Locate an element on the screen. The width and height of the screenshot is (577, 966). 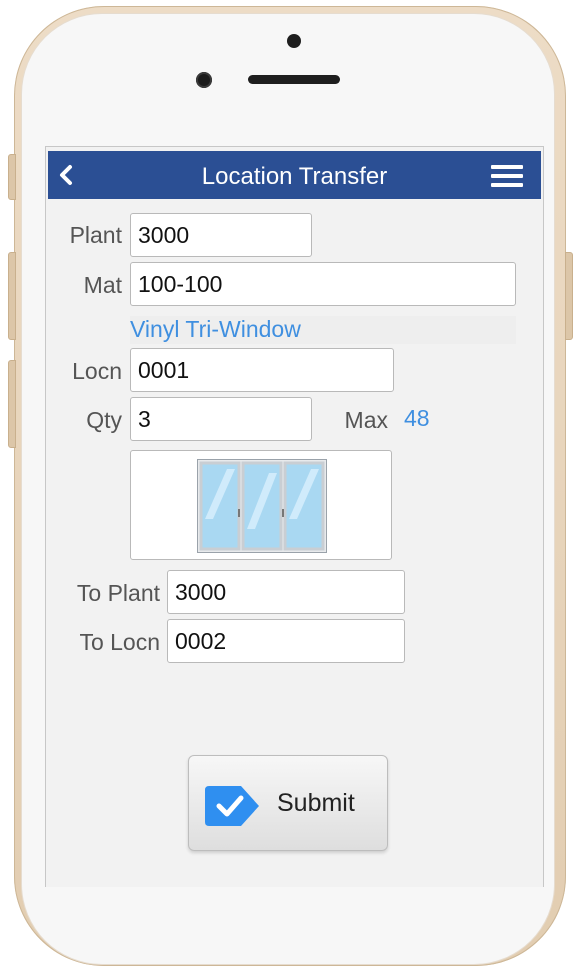
phone-power-button is located at coordinates (569, 296).